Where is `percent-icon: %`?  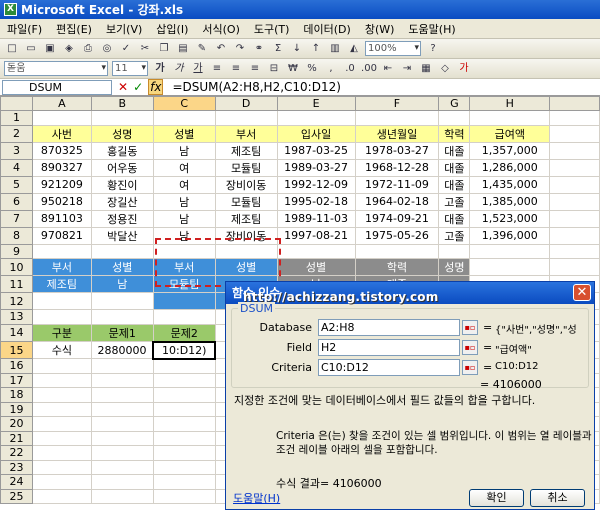 percent-icon: % is located at coordinates (312, 69).